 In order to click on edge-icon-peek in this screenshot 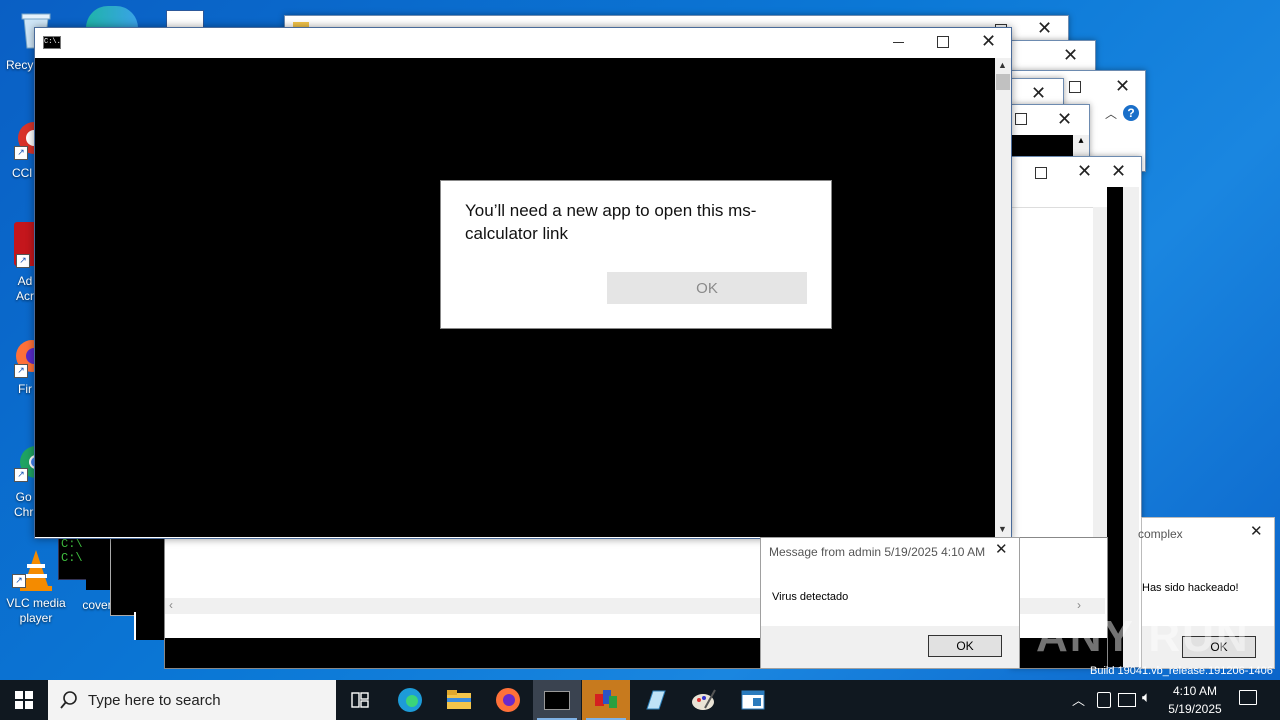, I will do `click(112, 17)`.